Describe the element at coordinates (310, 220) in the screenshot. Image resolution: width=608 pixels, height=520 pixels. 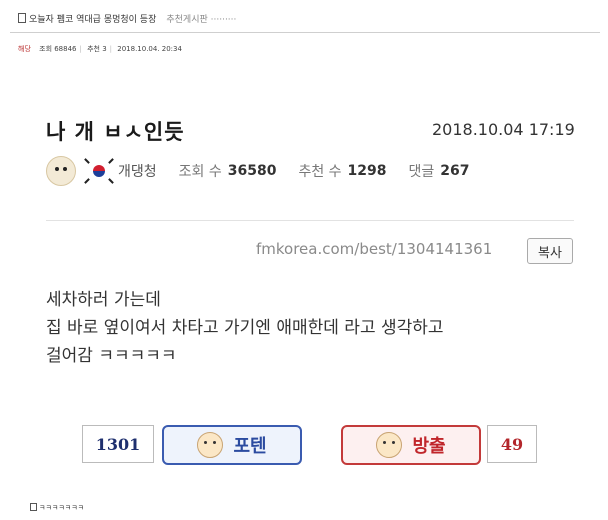
I see `content-divider` at that location.